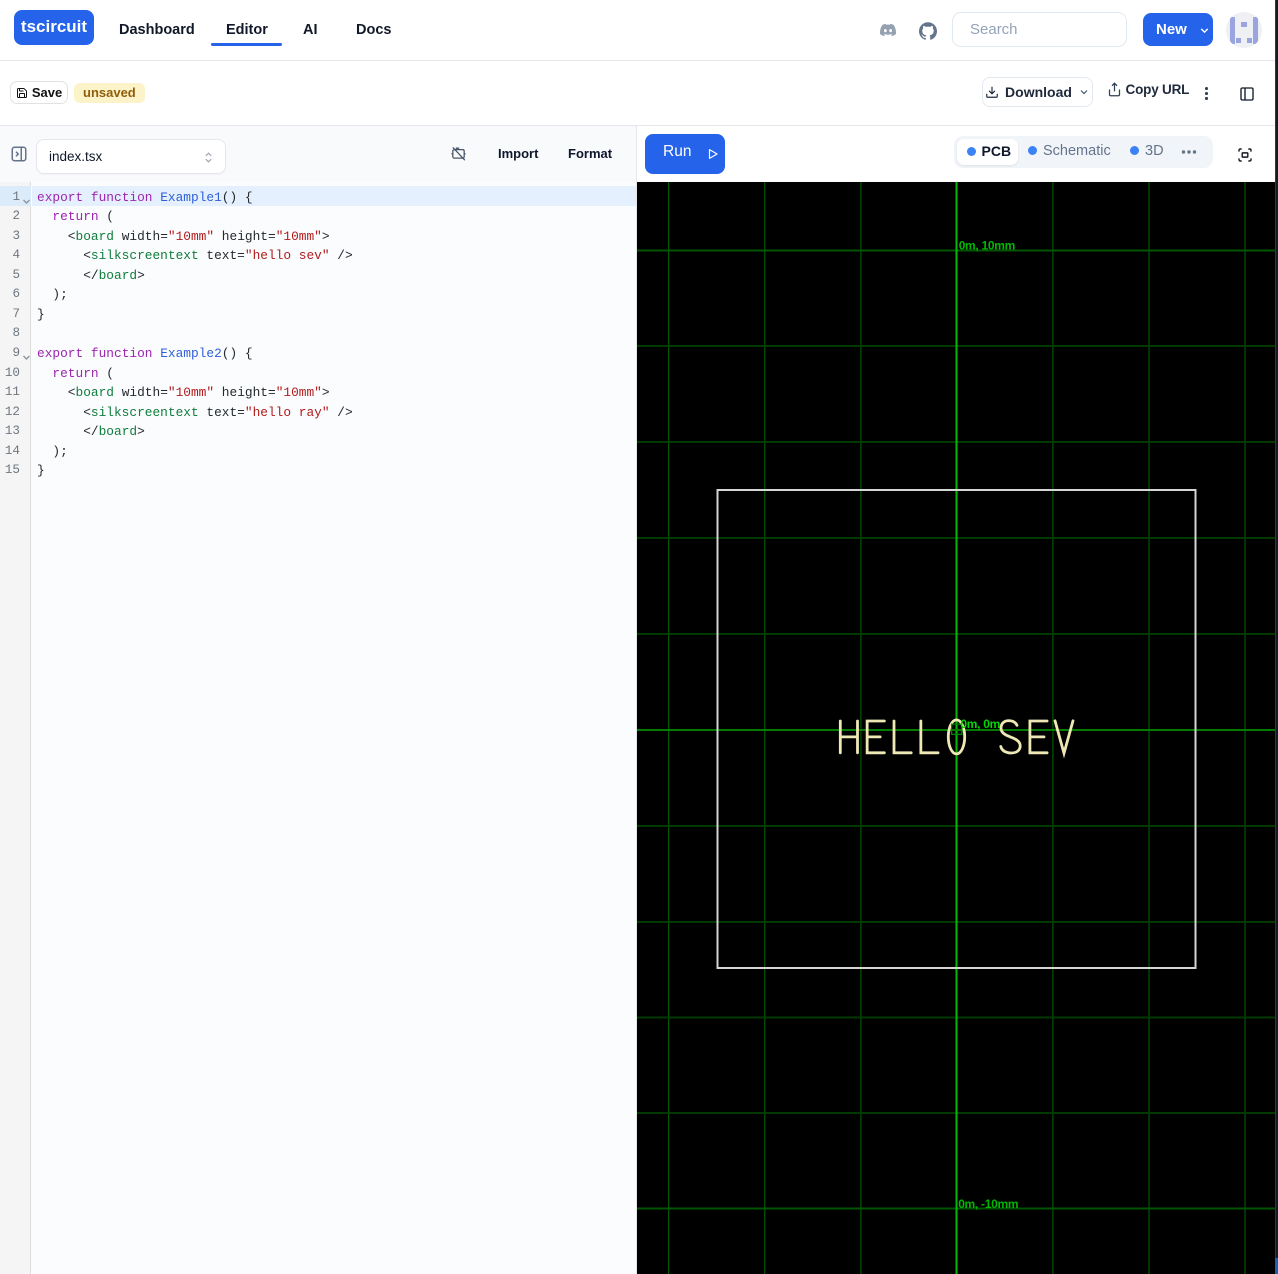 The image size is (1278, 1274). What do you see at coordinates (988, 1204) in the screenshot?
I see `svg-text: 0m, -10mm` at bounding box center [988, 1204].